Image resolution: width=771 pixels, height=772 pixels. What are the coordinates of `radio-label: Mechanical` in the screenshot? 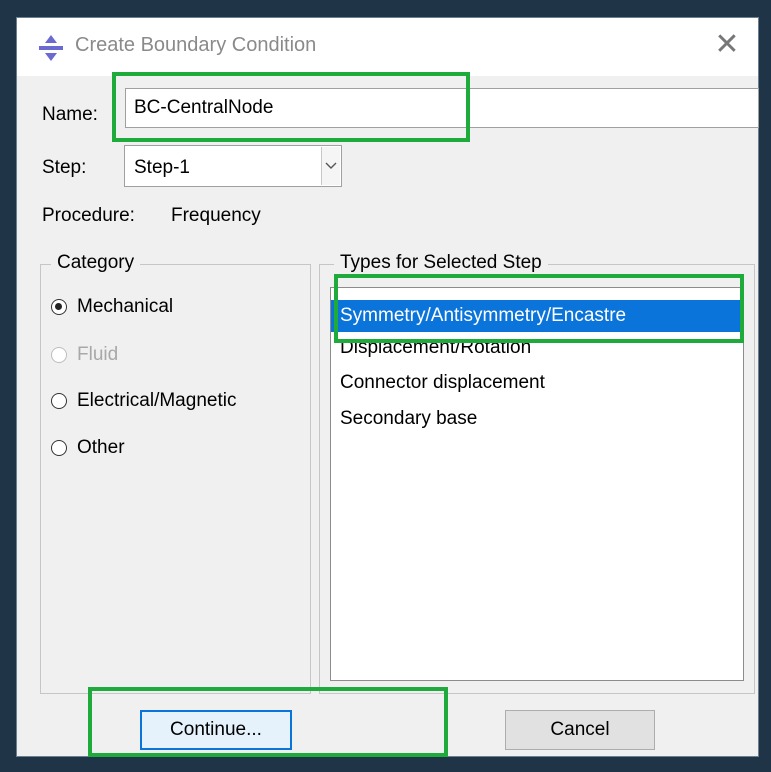 It's located at (125, 306).